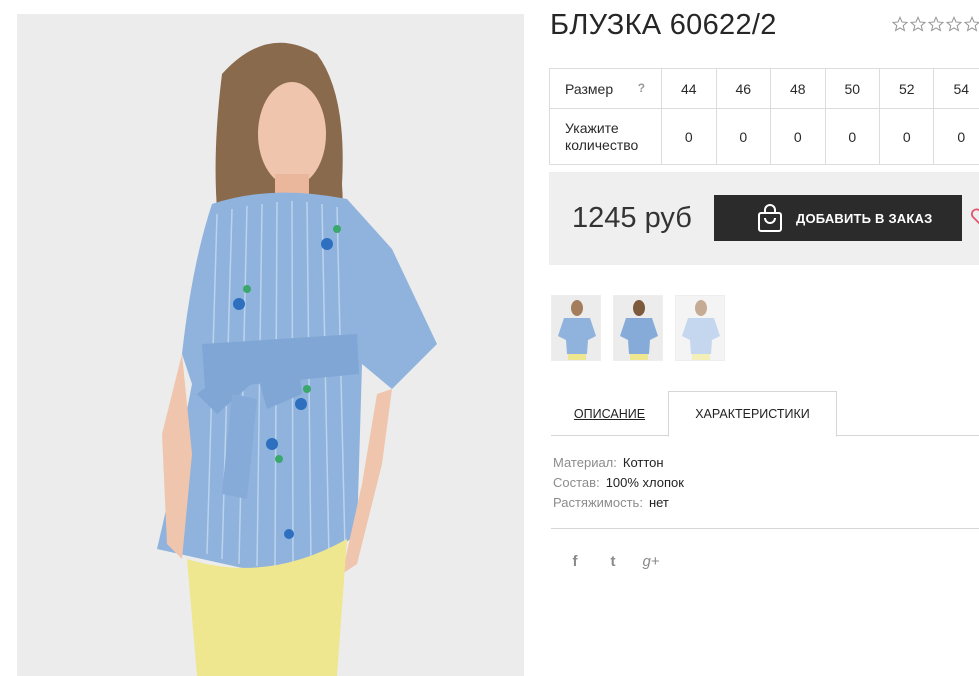 This screenshot has width=979, height=676. I want to click on add-to-order-label: ДОБАВИТЬ В ЗАКАЗ, so click(864, 218).